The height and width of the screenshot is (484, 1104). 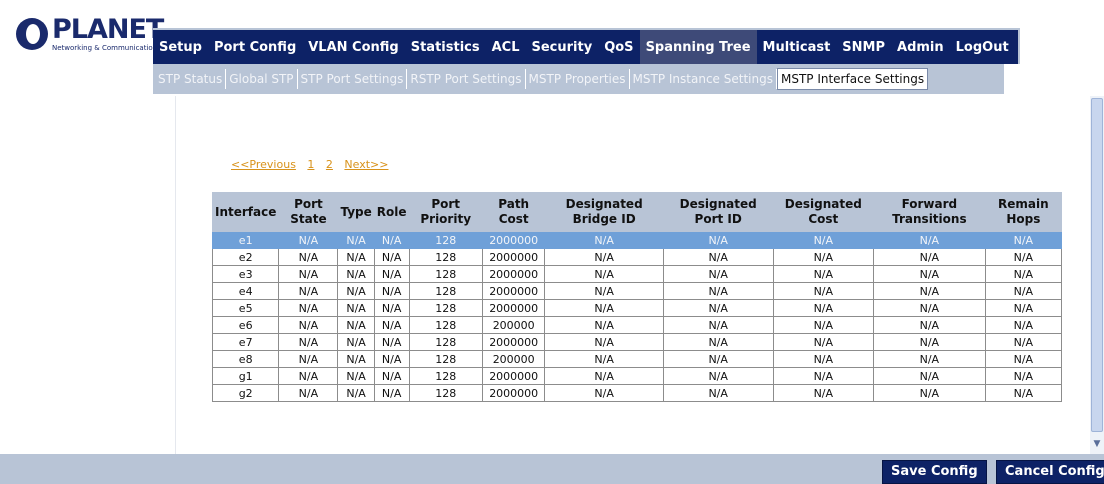 I want to click on column-header: Remain Hops, so click(x=1023, y=212).